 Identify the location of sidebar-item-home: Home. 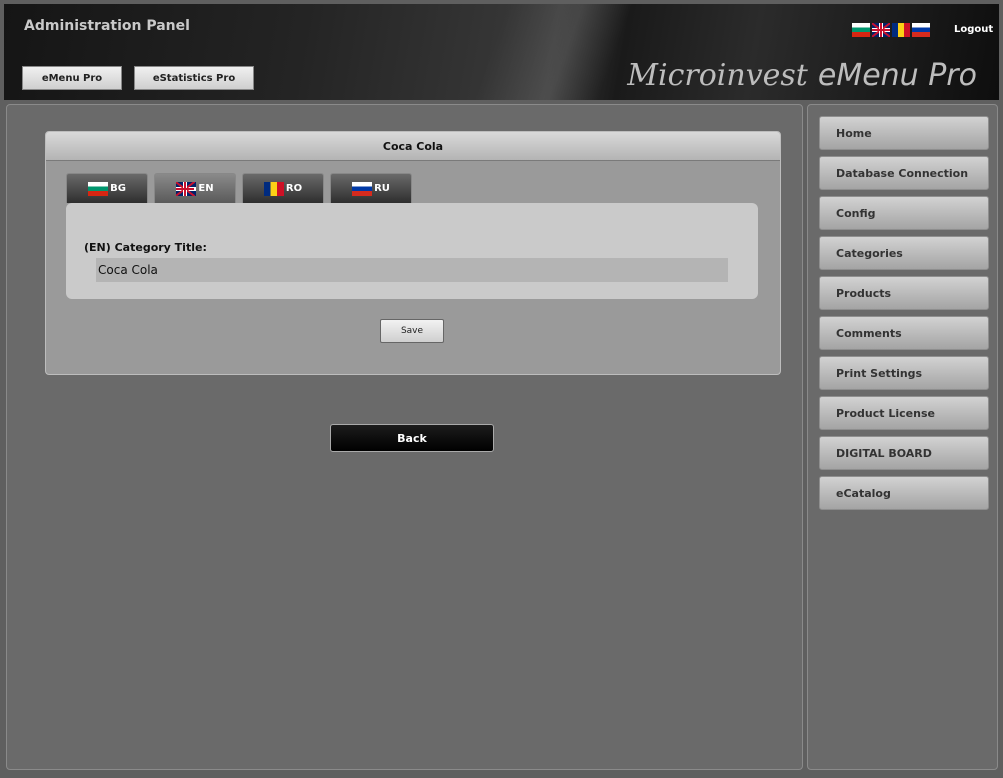
(904, 133).